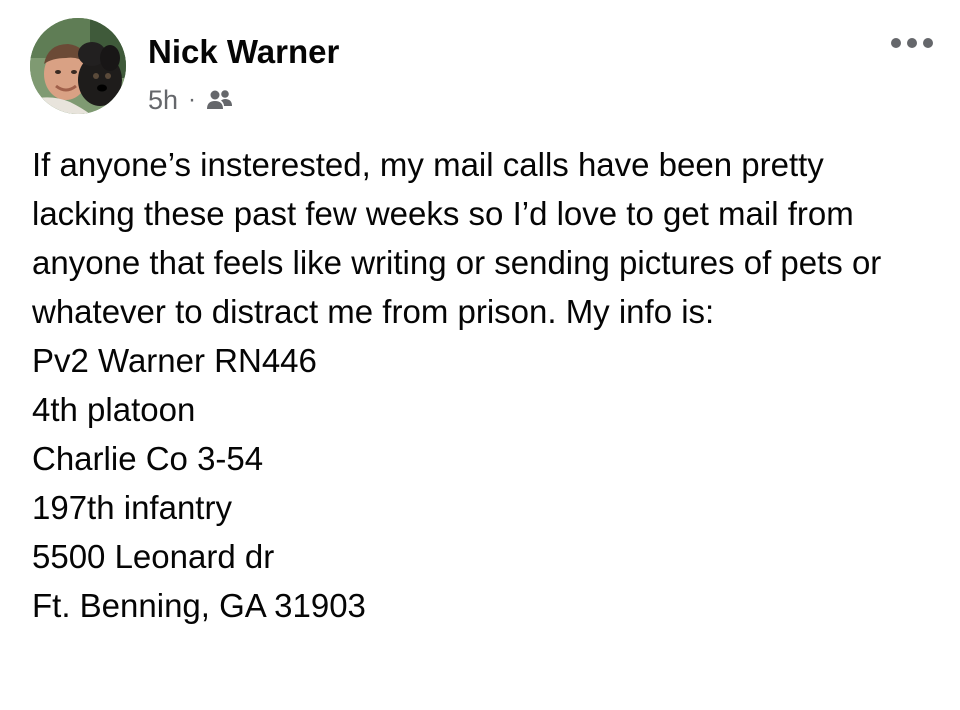 Image resolution: width=960 pixels, height=710 pixels. Describe the element at coordinates (153, 556) in the screenshot. I see `address-line: 5500 Leonard dr` at that location.